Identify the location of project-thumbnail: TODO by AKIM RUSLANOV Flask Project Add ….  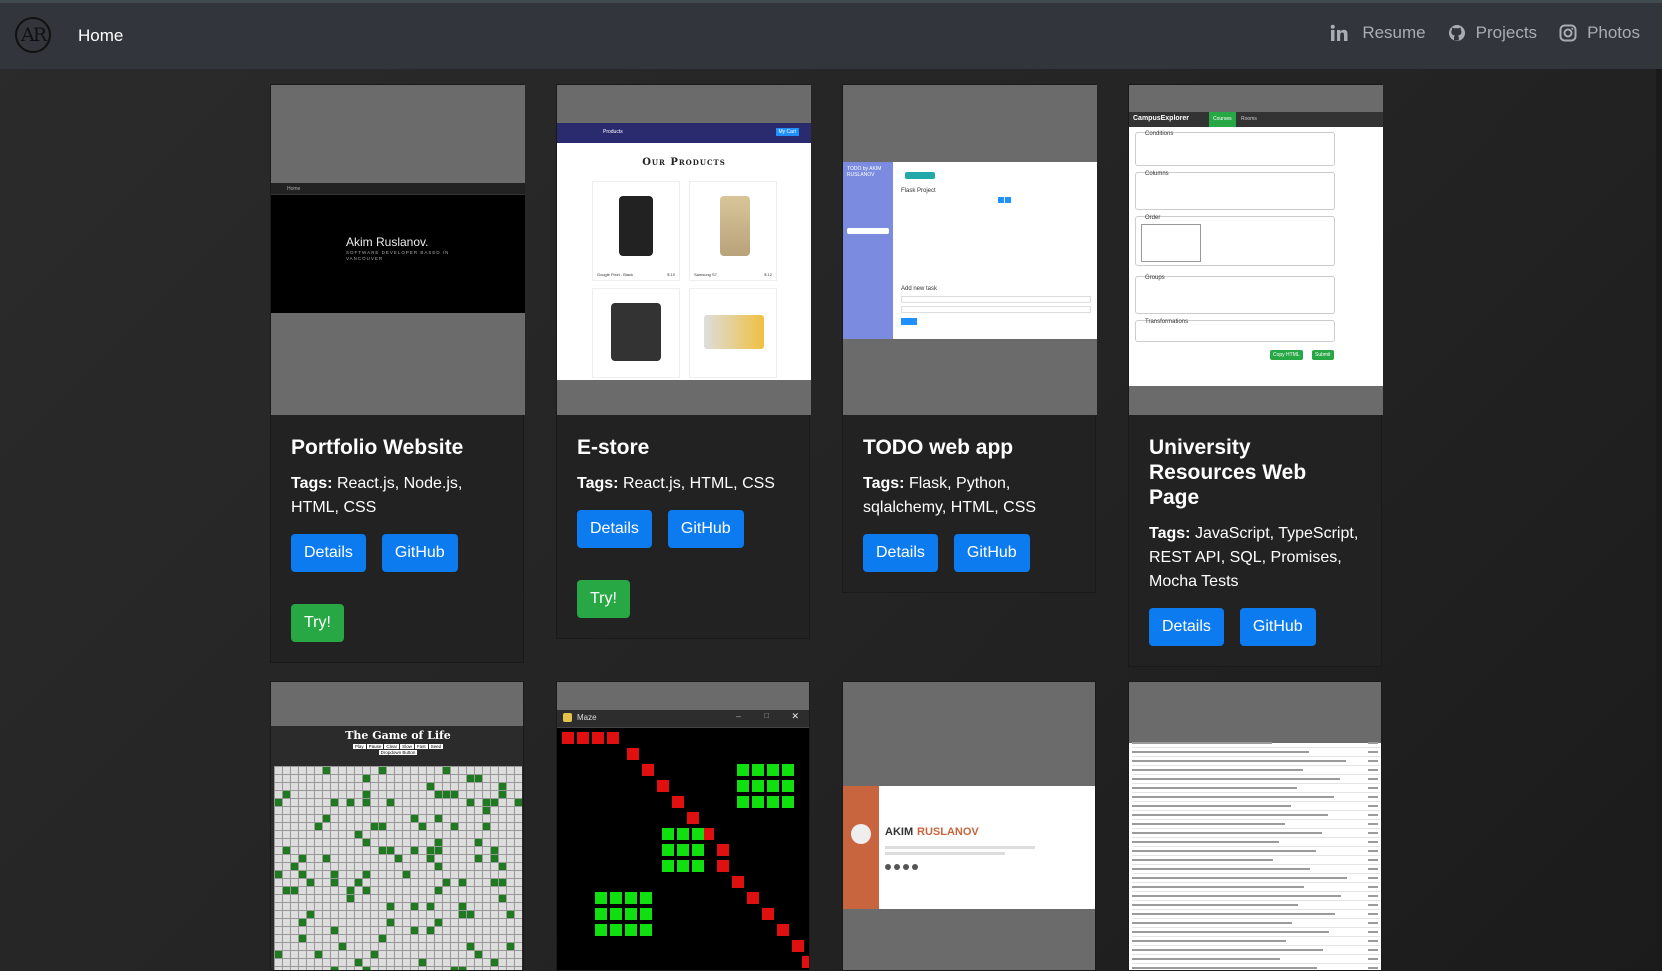
(970, 250).